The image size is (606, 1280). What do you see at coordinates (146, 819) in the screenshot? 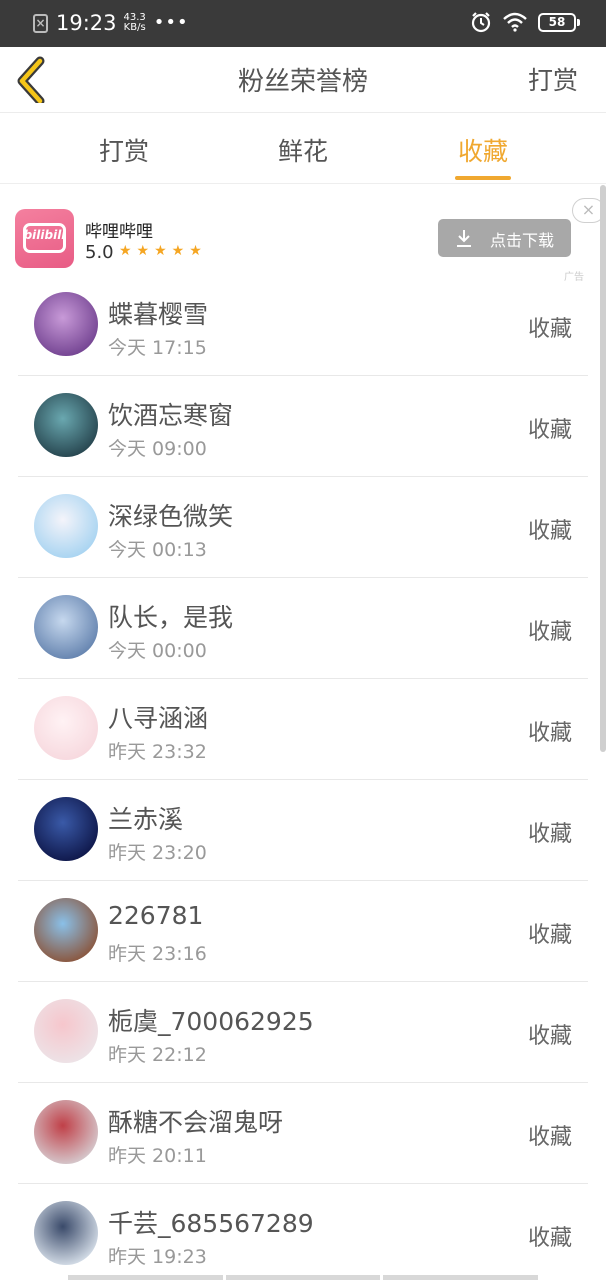
I see `user-name: 兰赤溪` at bounding box center [146, 819].